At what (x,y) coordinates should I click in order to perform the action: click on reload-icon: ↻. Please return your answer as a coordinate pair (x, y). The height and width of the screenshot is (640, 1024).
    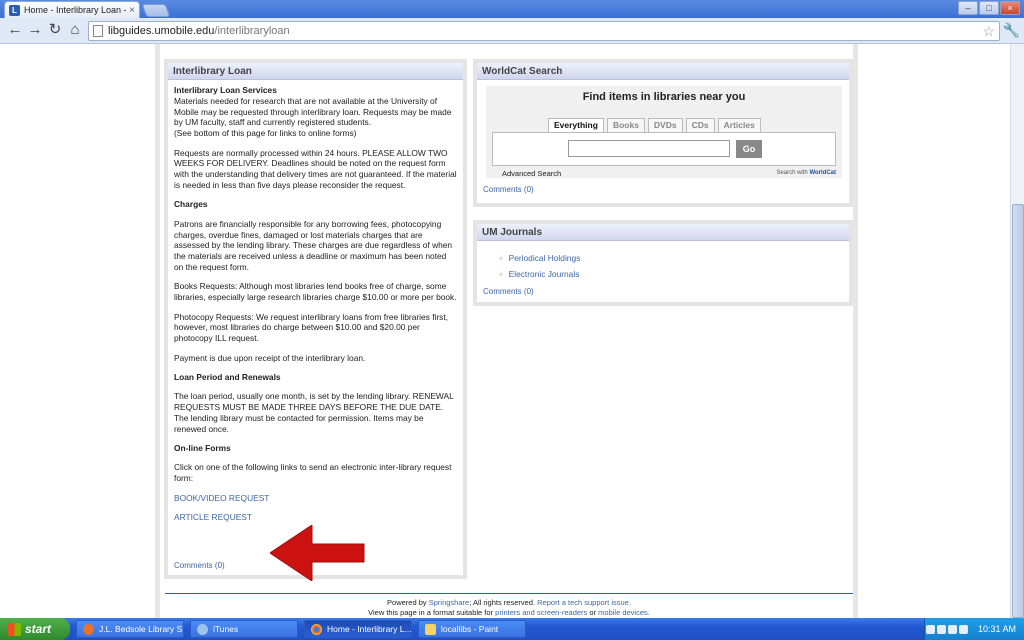
    Looking at the image, I should click on (55, 30).